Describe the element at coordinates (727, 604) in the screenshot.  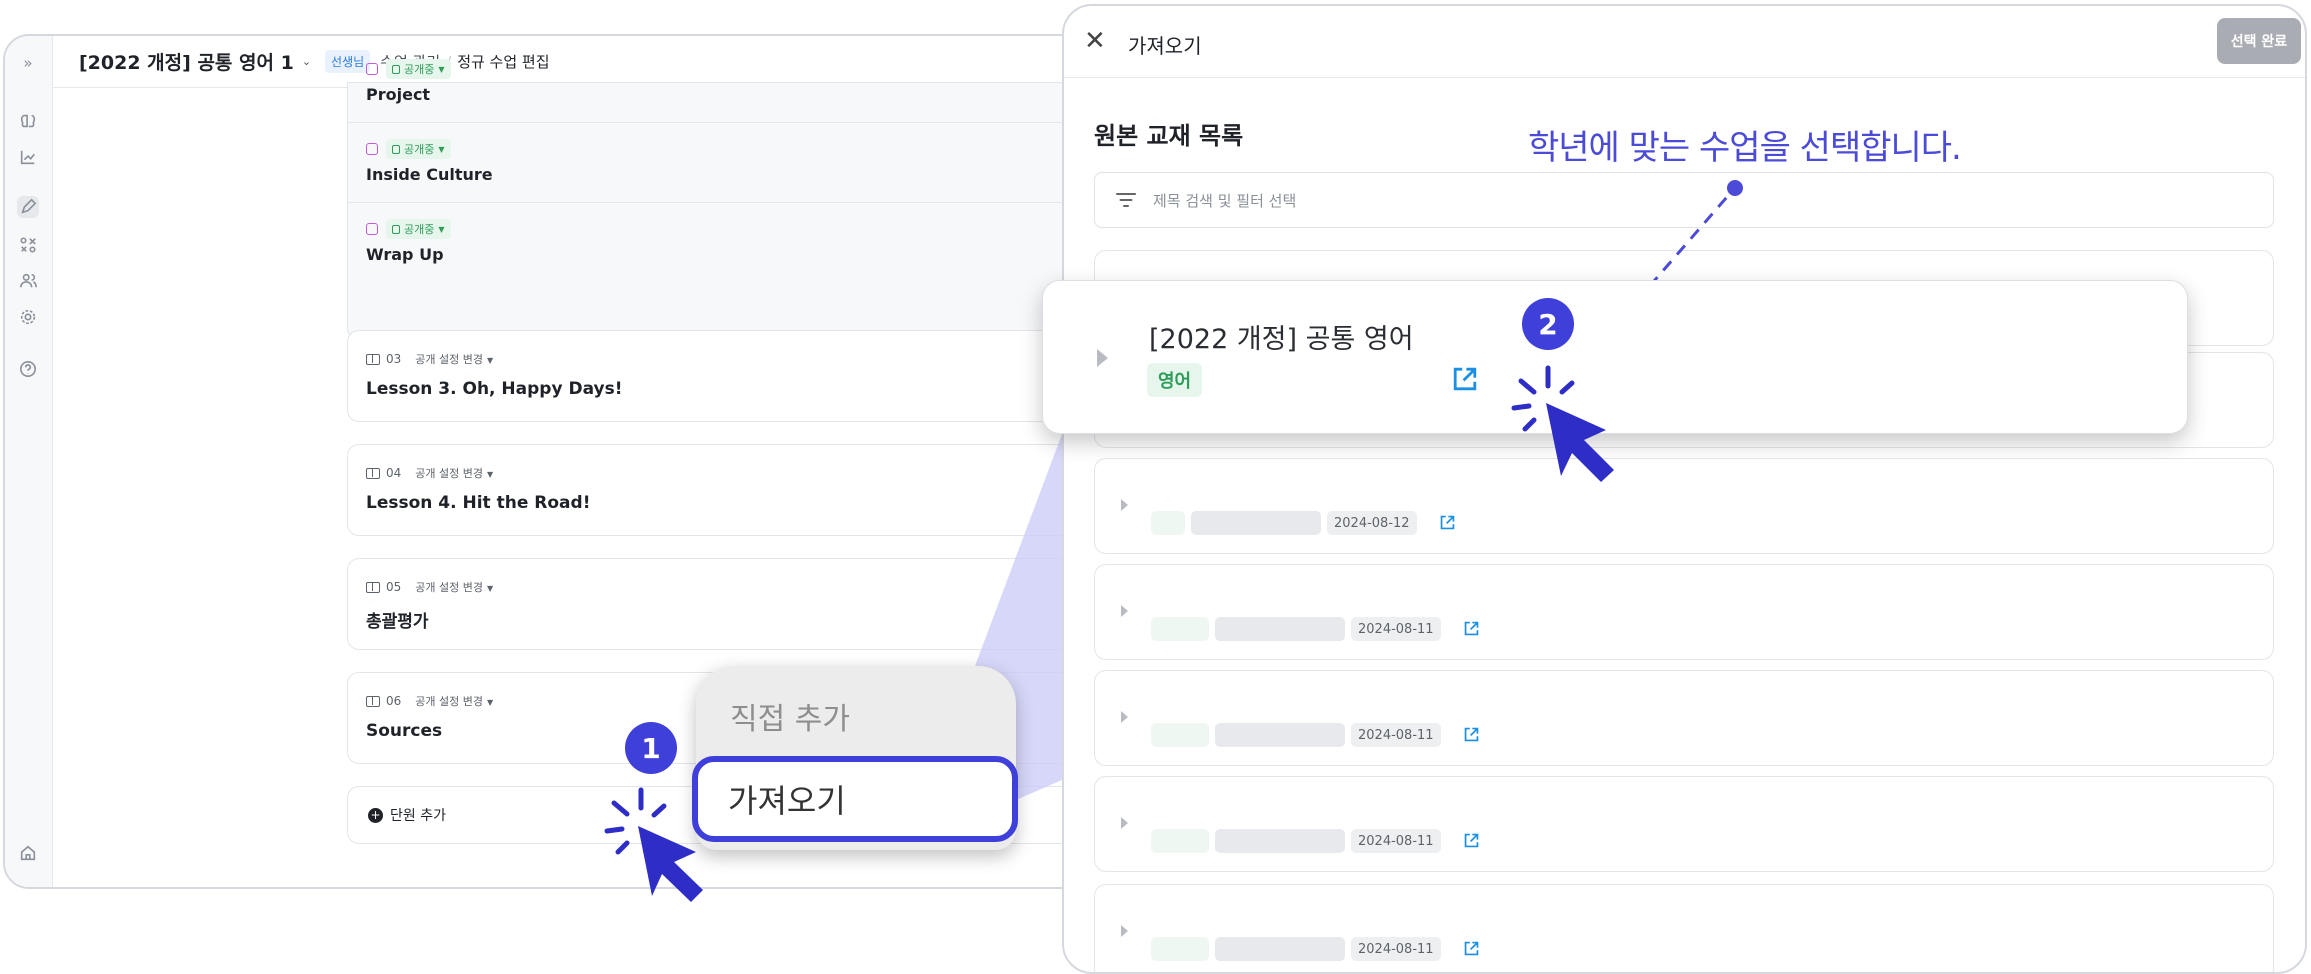
I see `unit-card: 05 공개 설정 변경 ▼ 총괄평가` at that location.